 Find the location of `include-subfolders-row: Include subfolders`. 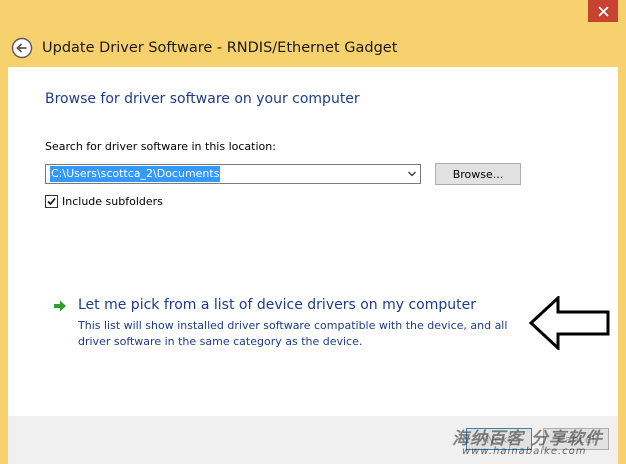

include-subfolders-row: Include subfolders is located at coordinates (104, 201).